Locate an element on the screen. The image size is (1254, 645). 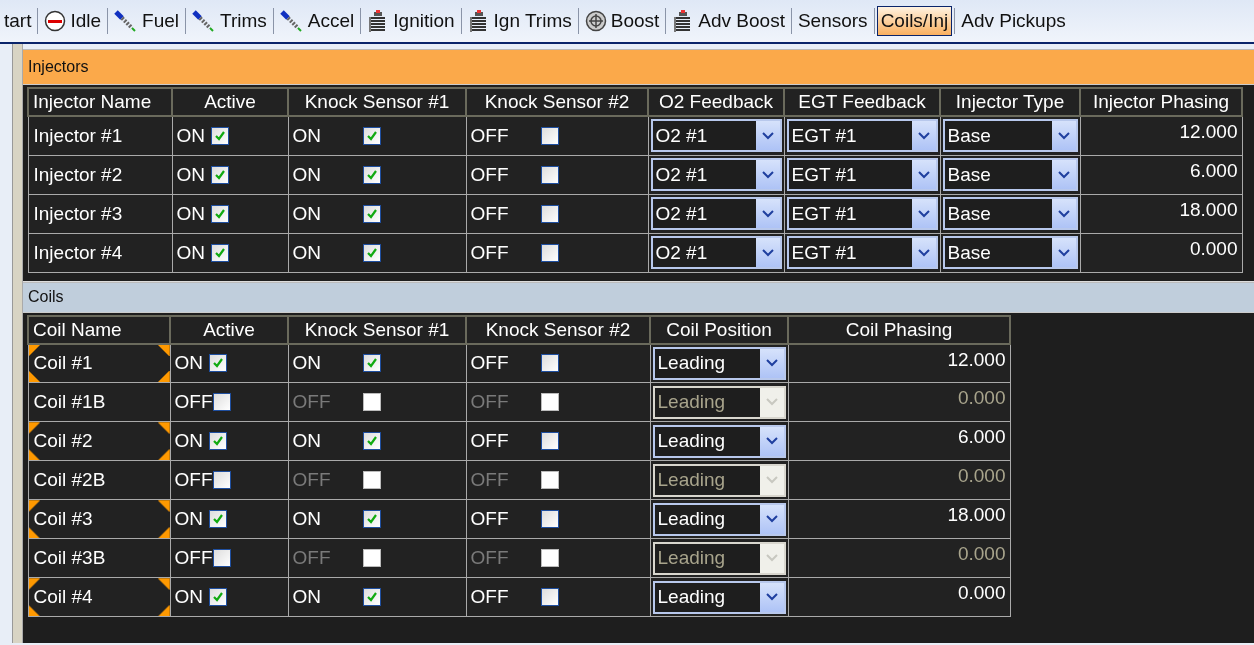
tab: tart is located at coordinates (18, 21).